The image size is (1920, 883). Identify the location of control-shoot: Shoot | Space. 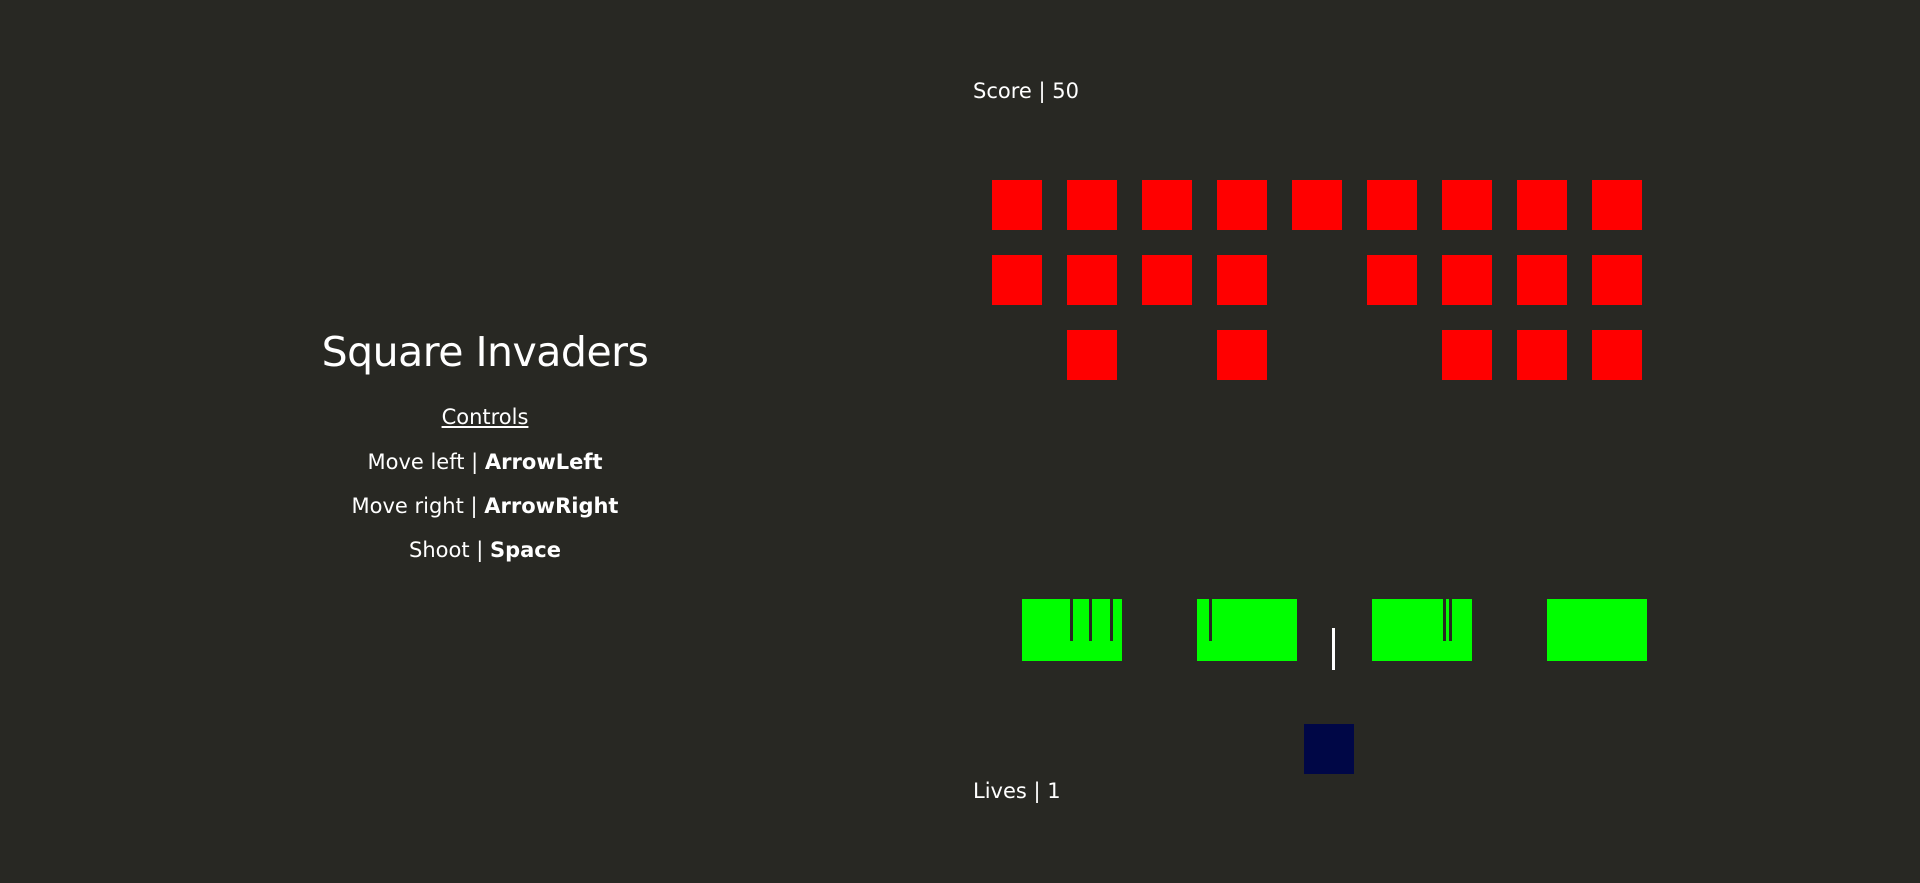
(485, 550).